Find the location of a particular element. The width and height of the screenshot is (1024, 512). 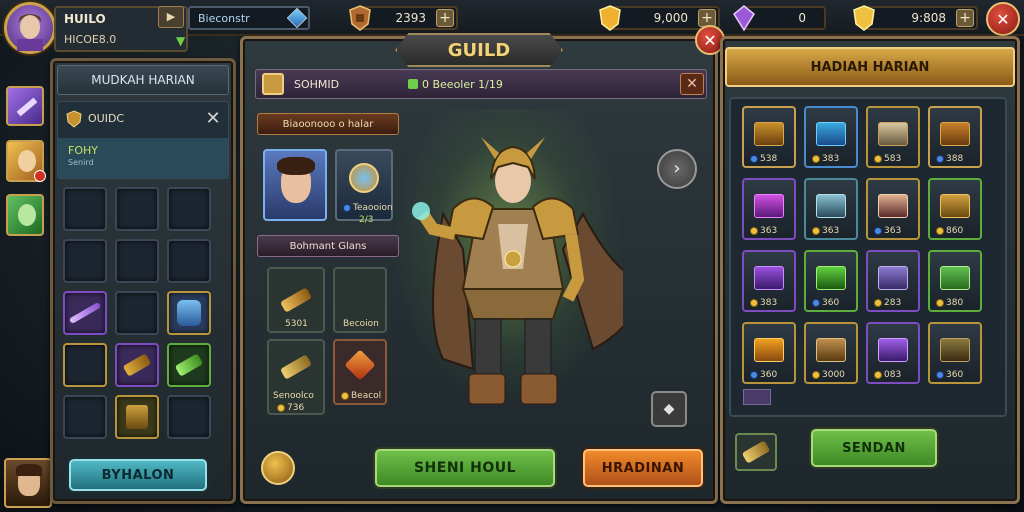

resource-wood-value: 2393 is located at coordinates (410, 18).